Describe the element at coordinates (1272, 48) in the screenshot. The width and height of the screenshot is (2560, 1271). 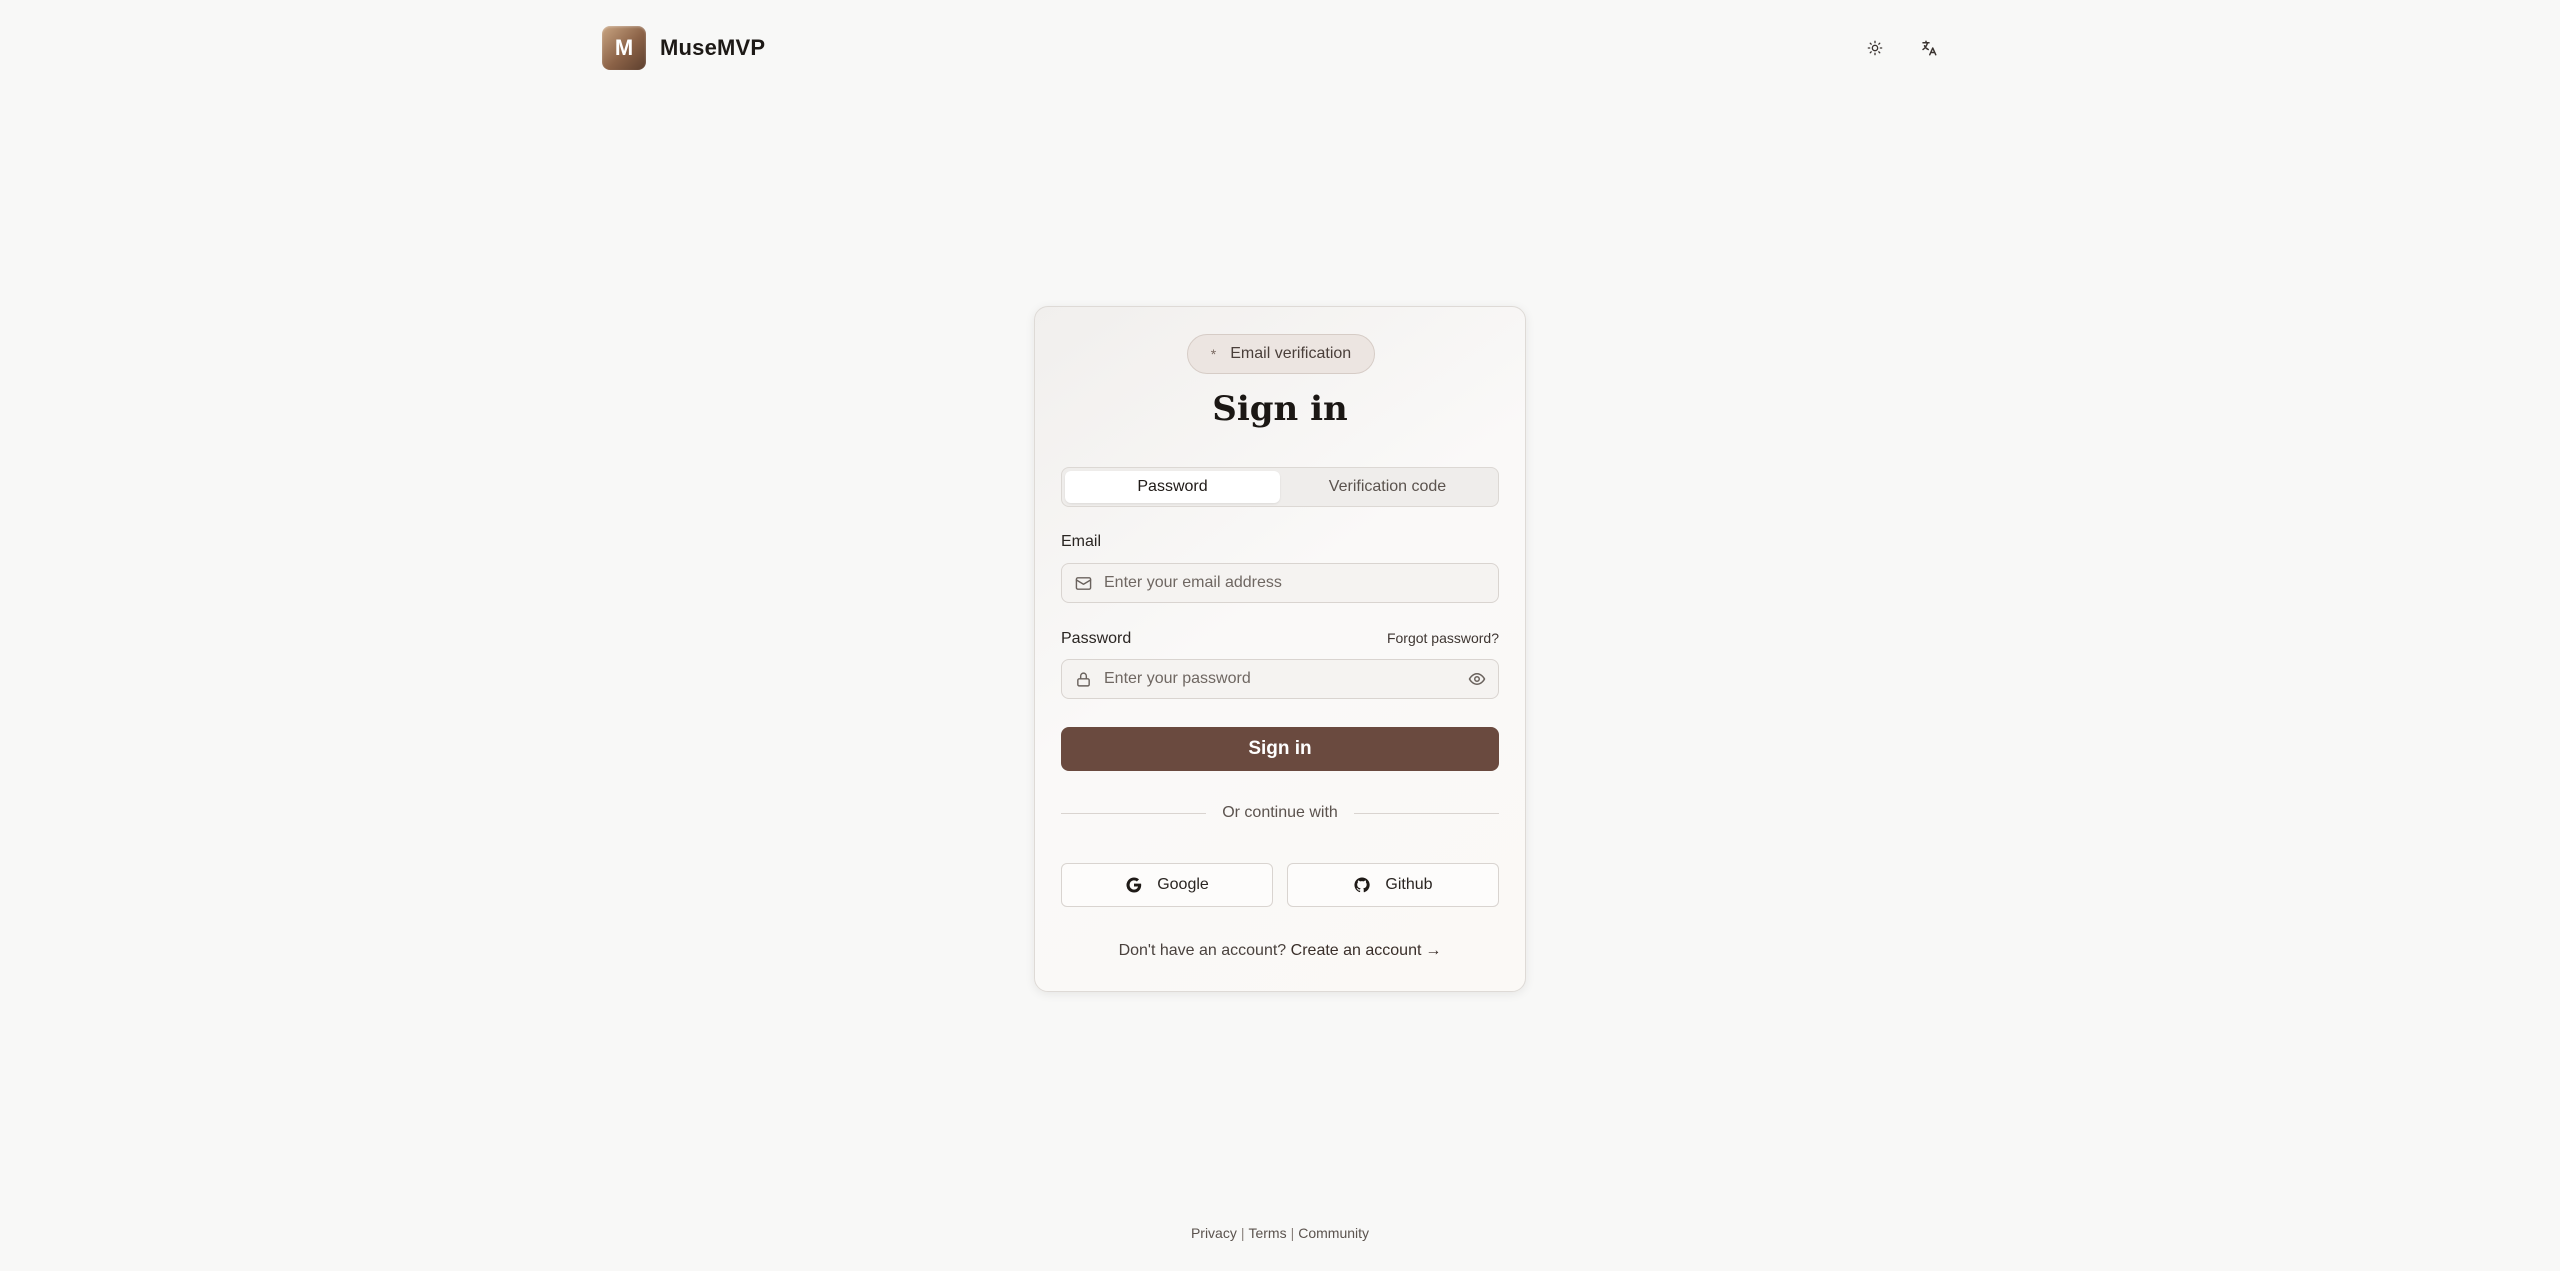
I see `top-header: M MuseMVP` at that location.